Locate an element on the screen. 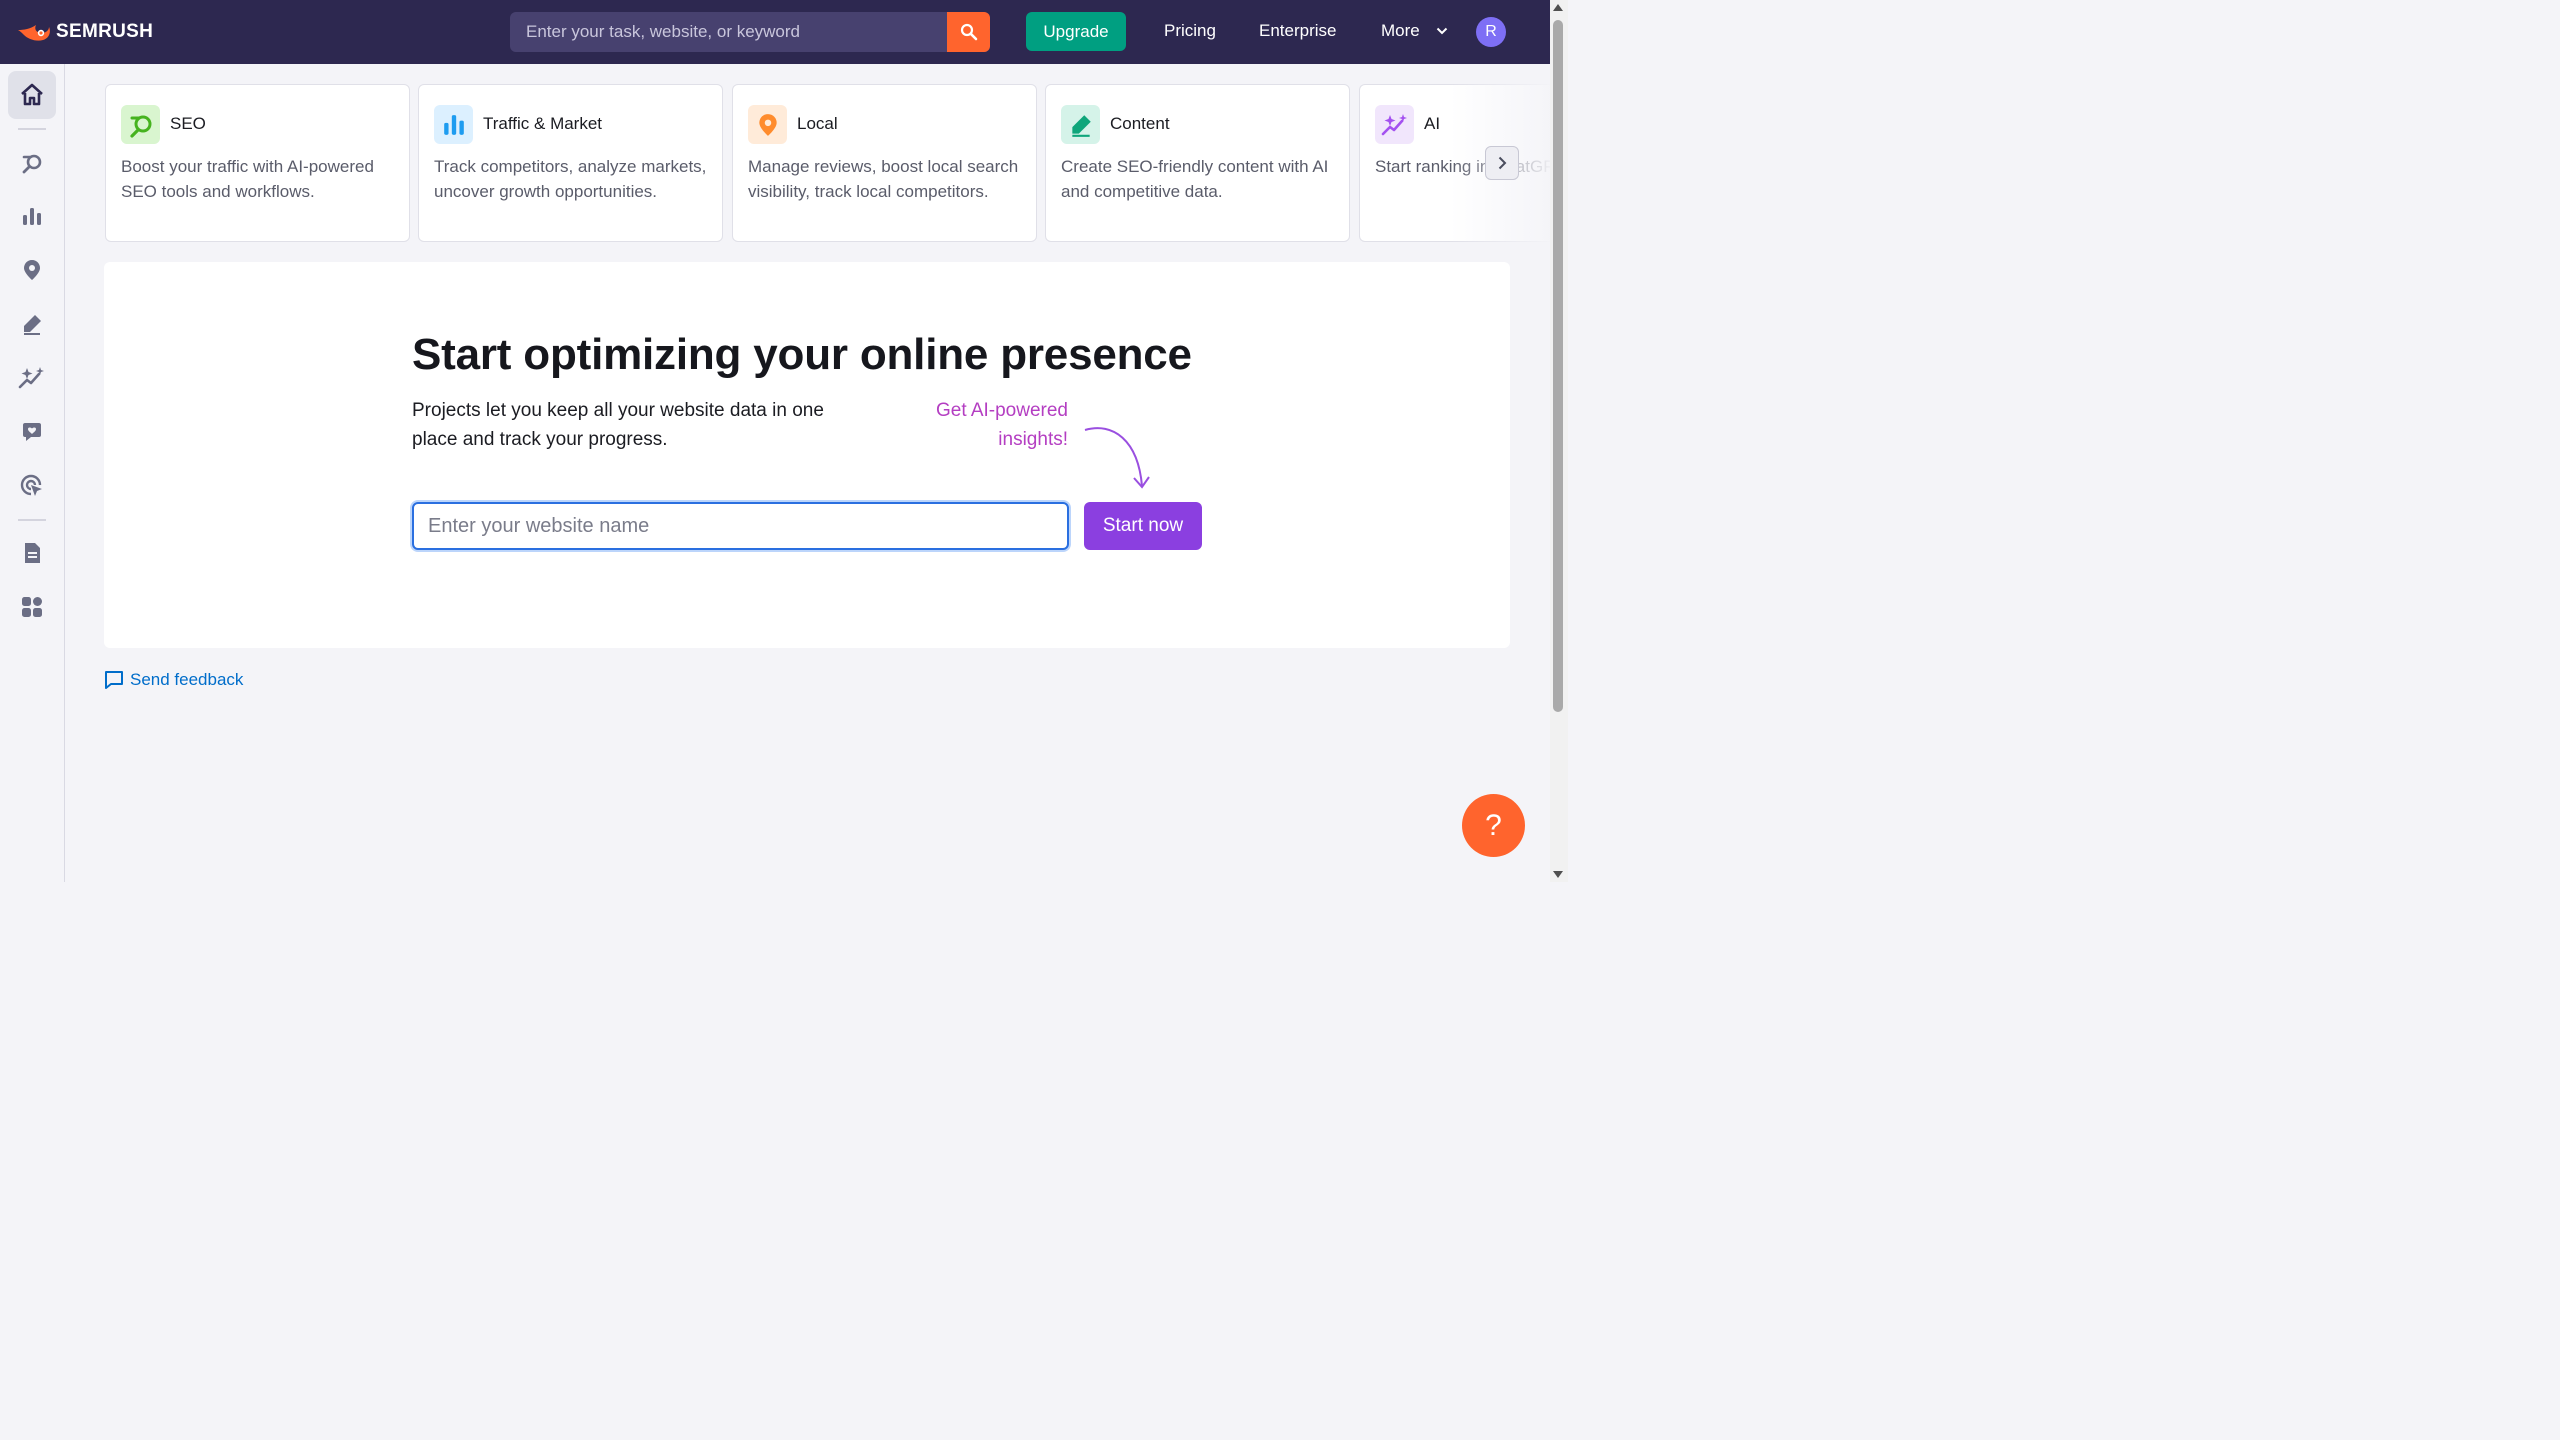  card-title: Traffic & Market is located at coordinates (543, 123).